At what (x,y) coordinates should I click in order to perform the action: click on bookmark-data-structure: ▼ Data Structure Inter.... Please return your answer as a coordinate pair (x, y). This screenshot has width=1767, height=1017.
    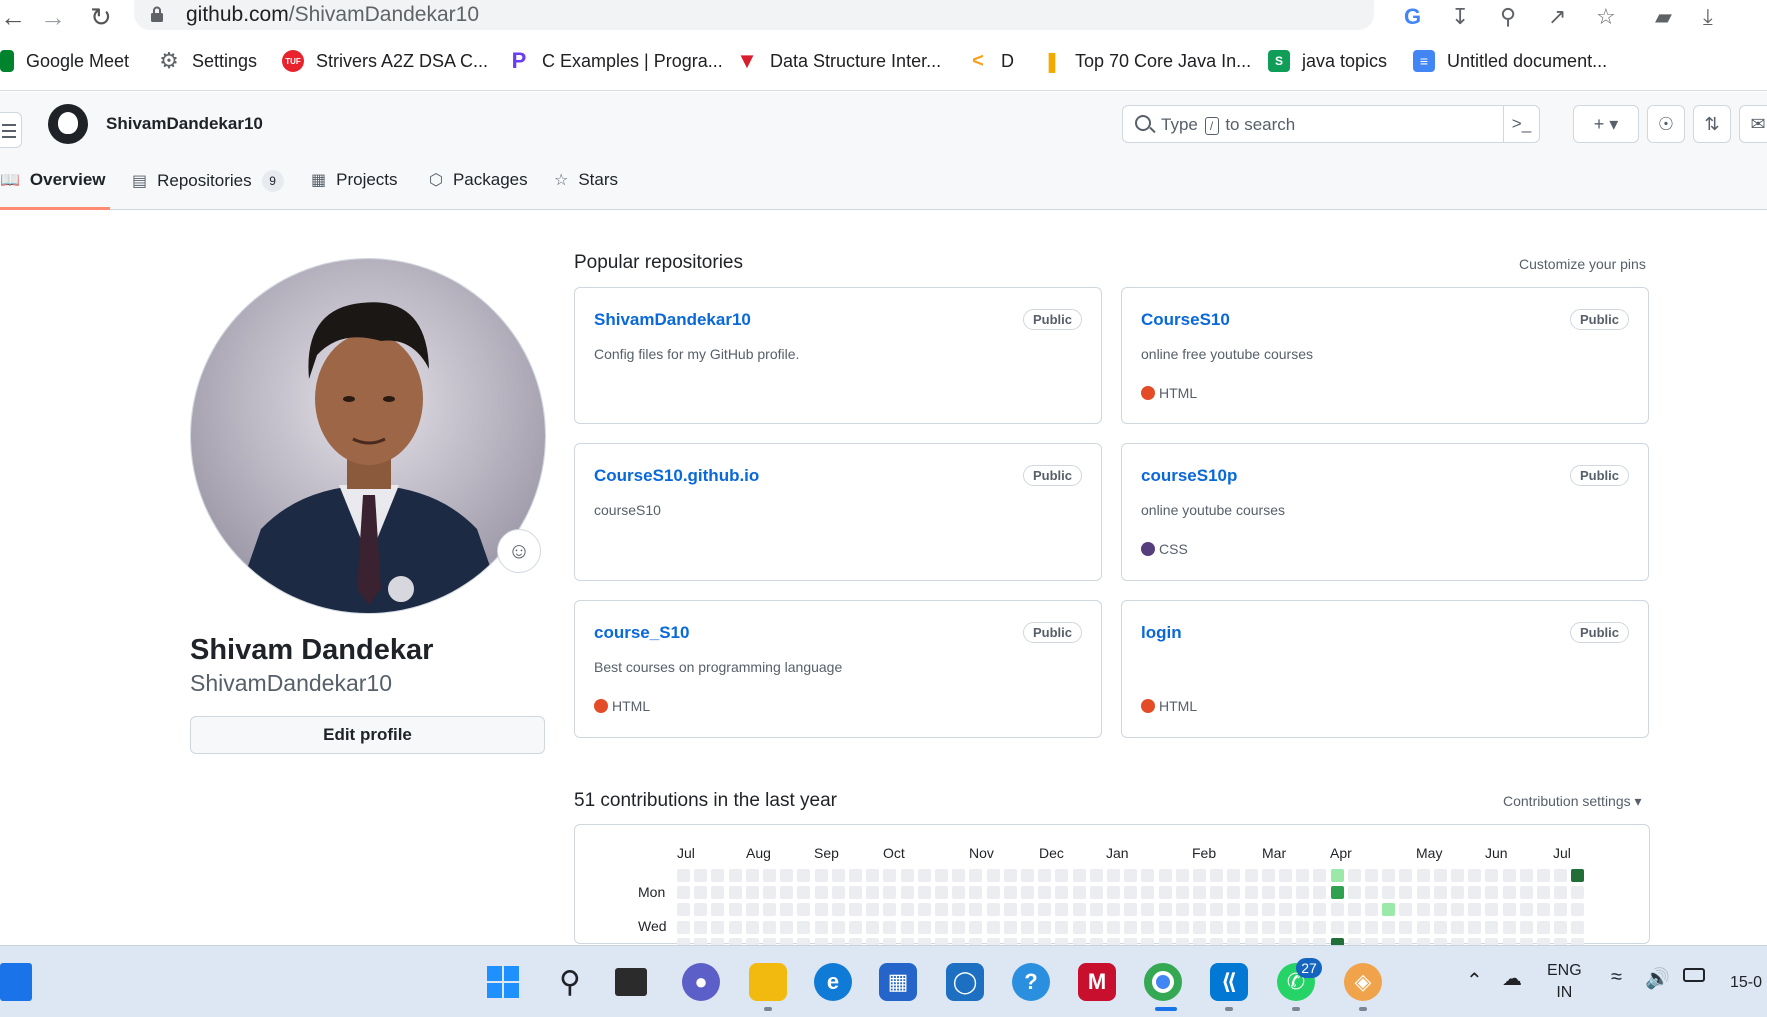
    Looking at the image, I should click on (838, 60).